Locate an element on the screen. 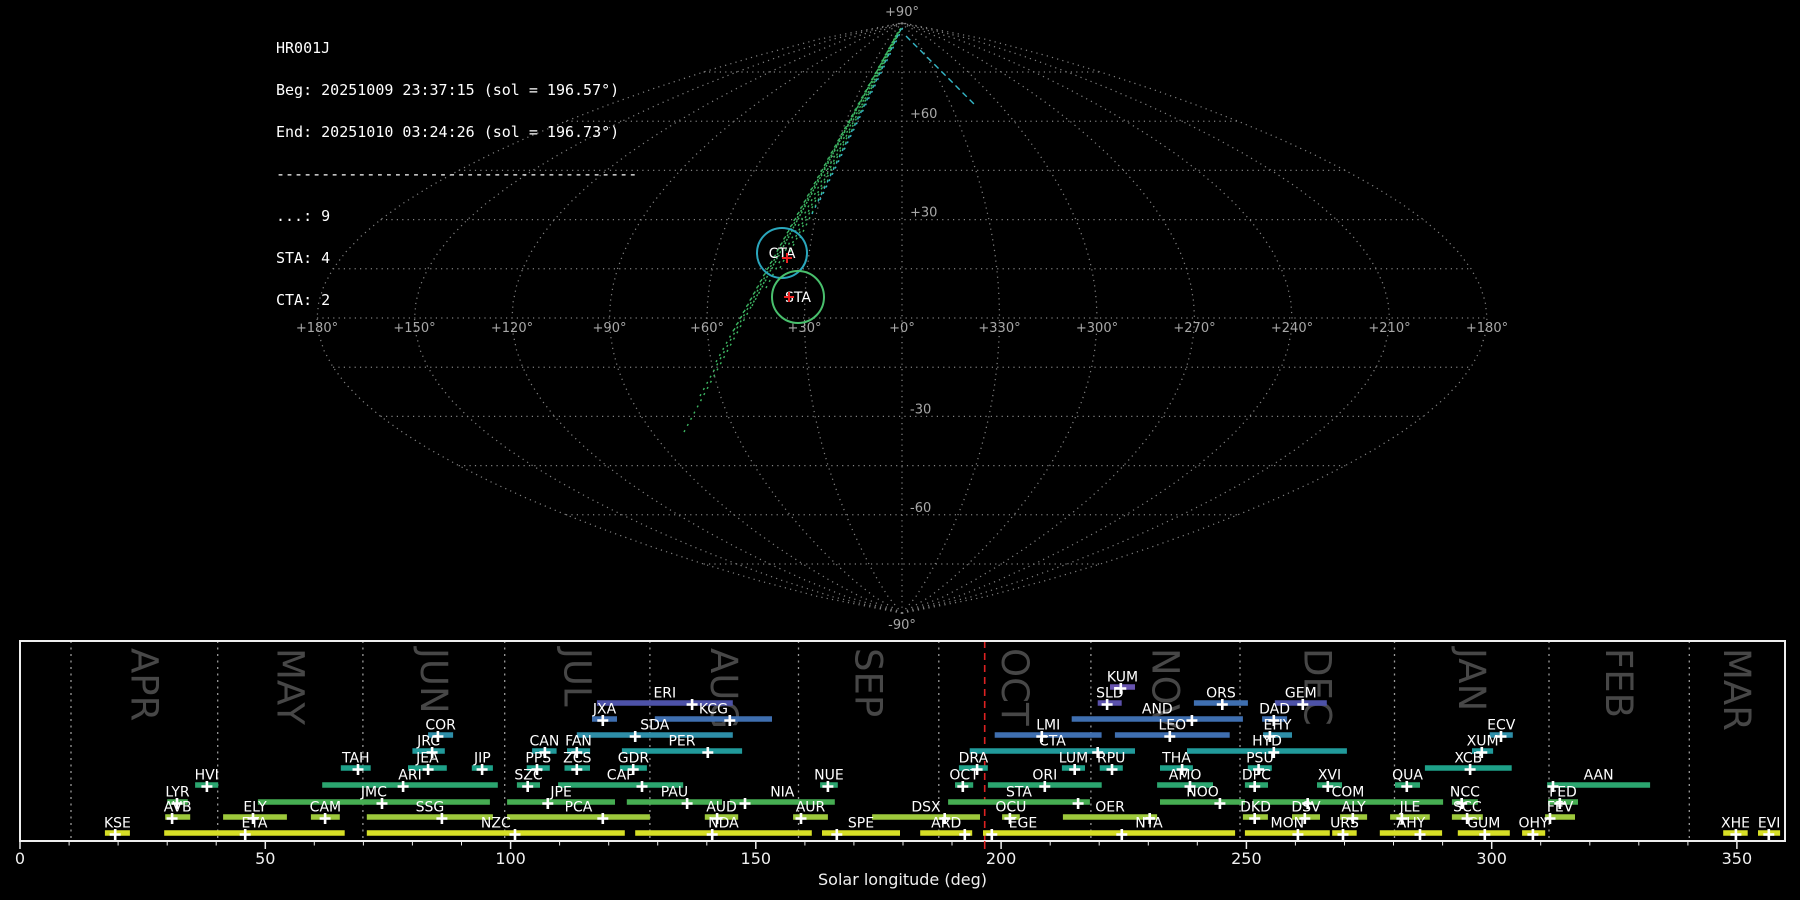 This screenshot has width=1800, height=900. shower-AVB: AVB is located at coordinates (178, 812).